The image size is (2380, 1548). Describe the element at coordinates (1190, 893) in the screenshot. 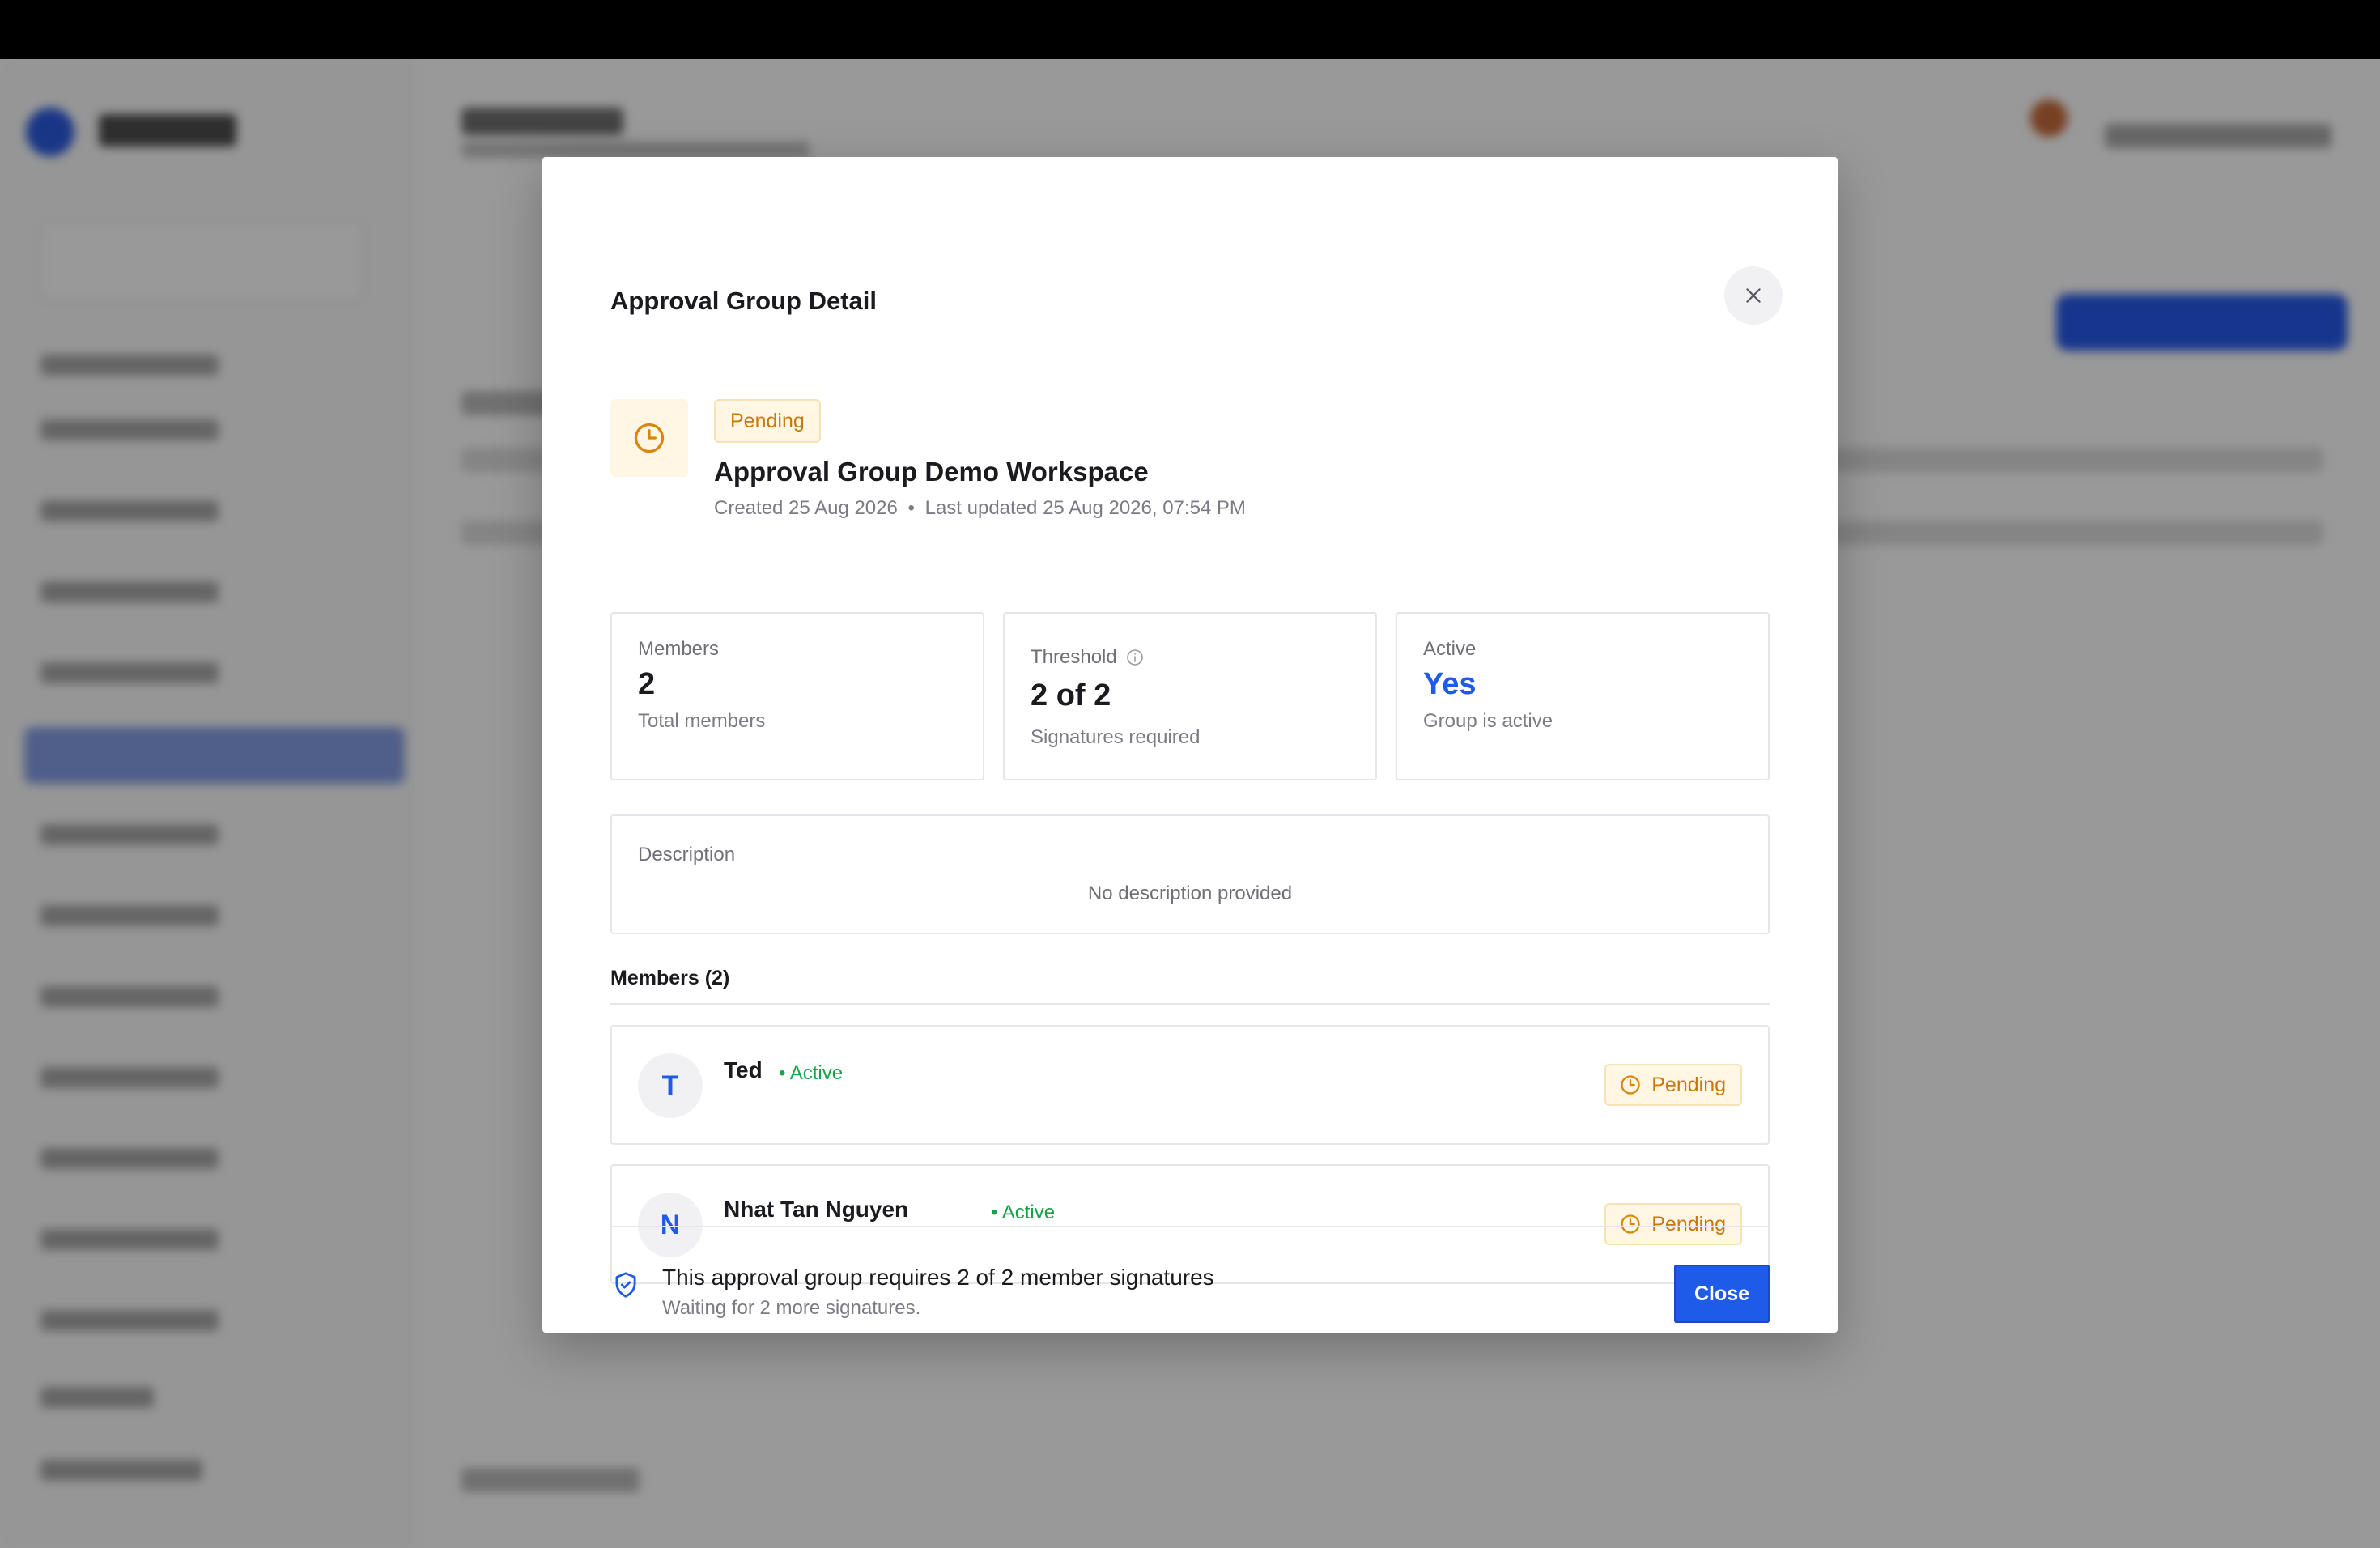

I see `description-empty-text: No description provided` at that location.